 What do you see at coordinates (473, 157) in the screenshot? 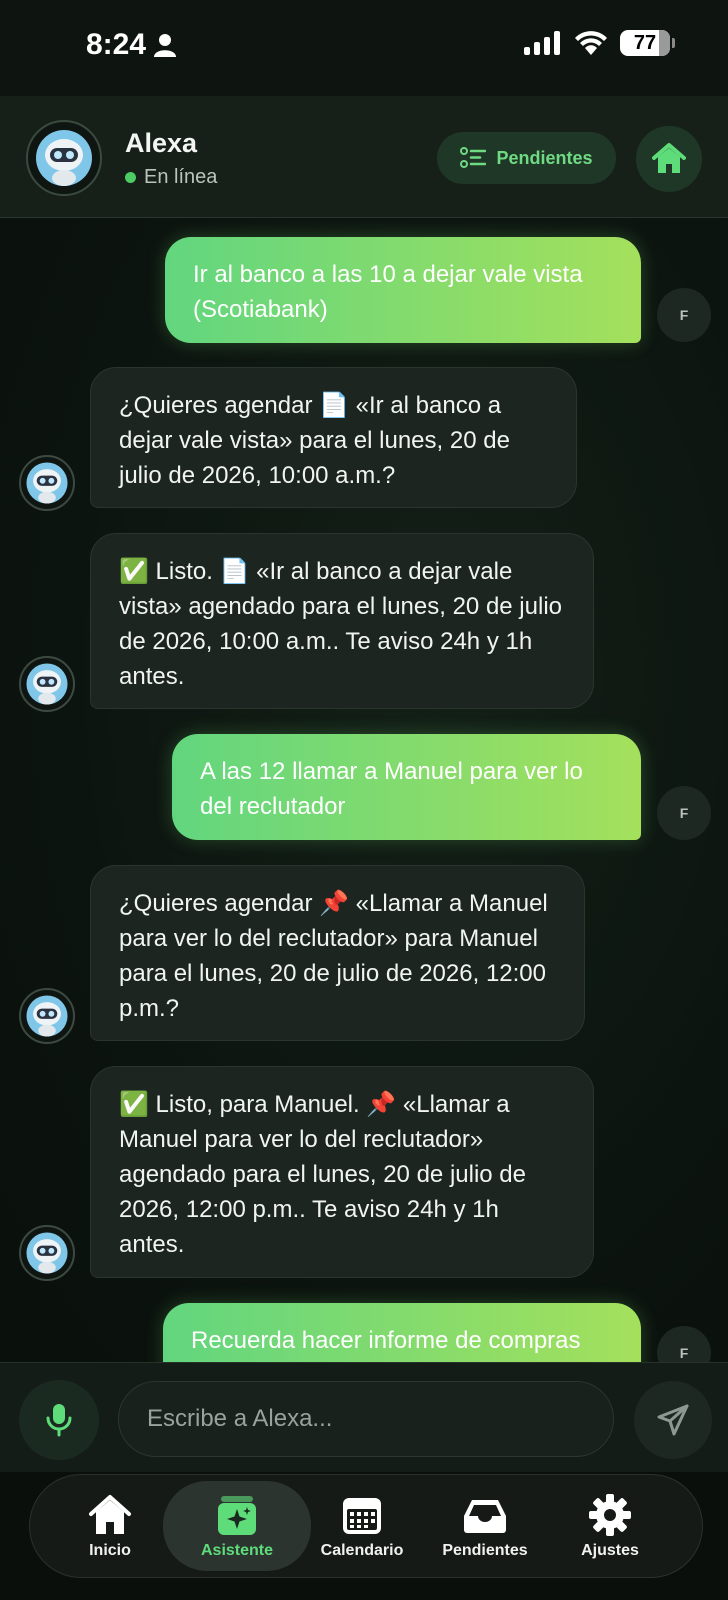
I see `checklist-icon` at bounding box center [473, 157].